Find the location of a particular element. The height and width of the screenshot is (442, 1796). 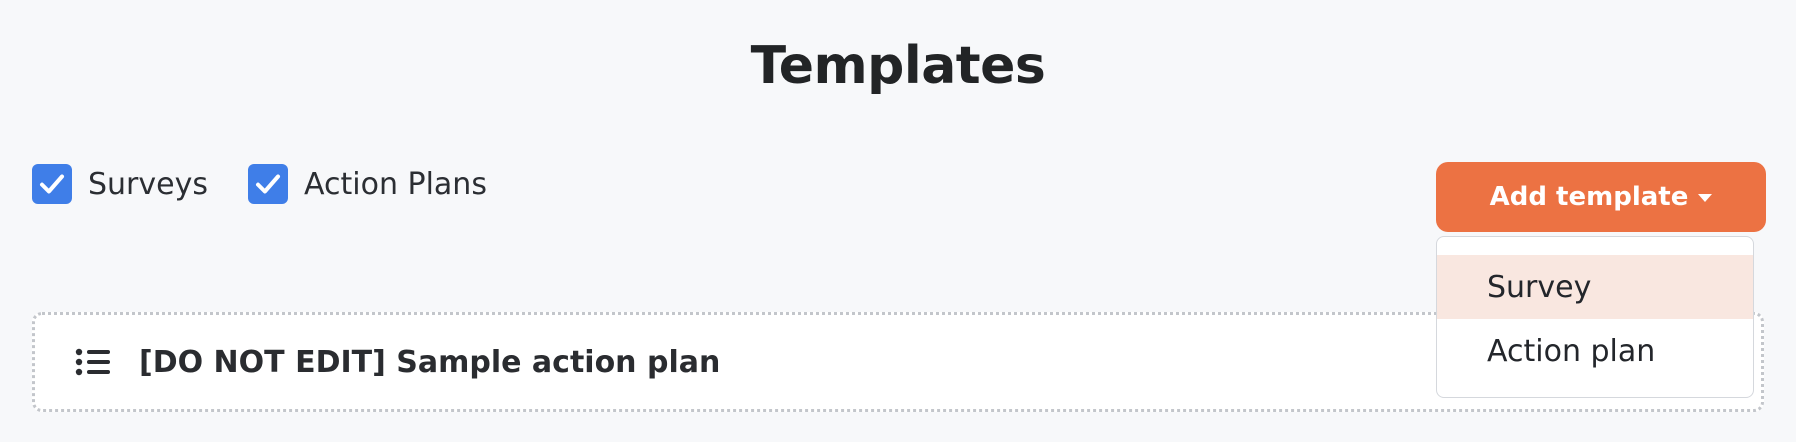

add-template-button: Add template is located at coordinates (1601, 197).